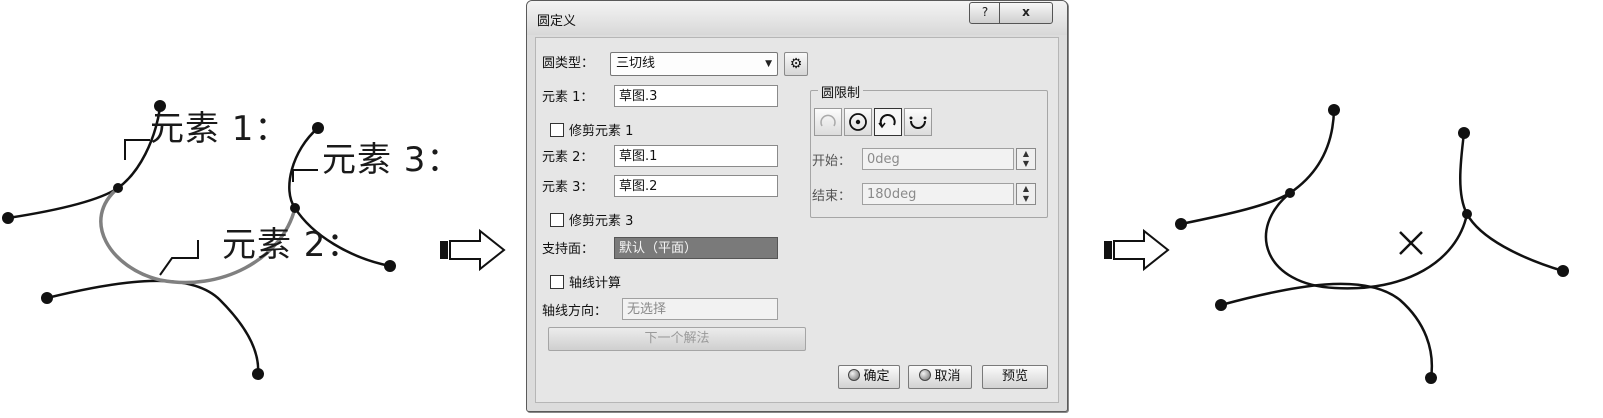 Image resolution: width=1603 pixels, height=418 pixels. Describe the element at coordinates (768, 64) in the screenshot. I see `combo-dropdown-icon: ▼` at that location.